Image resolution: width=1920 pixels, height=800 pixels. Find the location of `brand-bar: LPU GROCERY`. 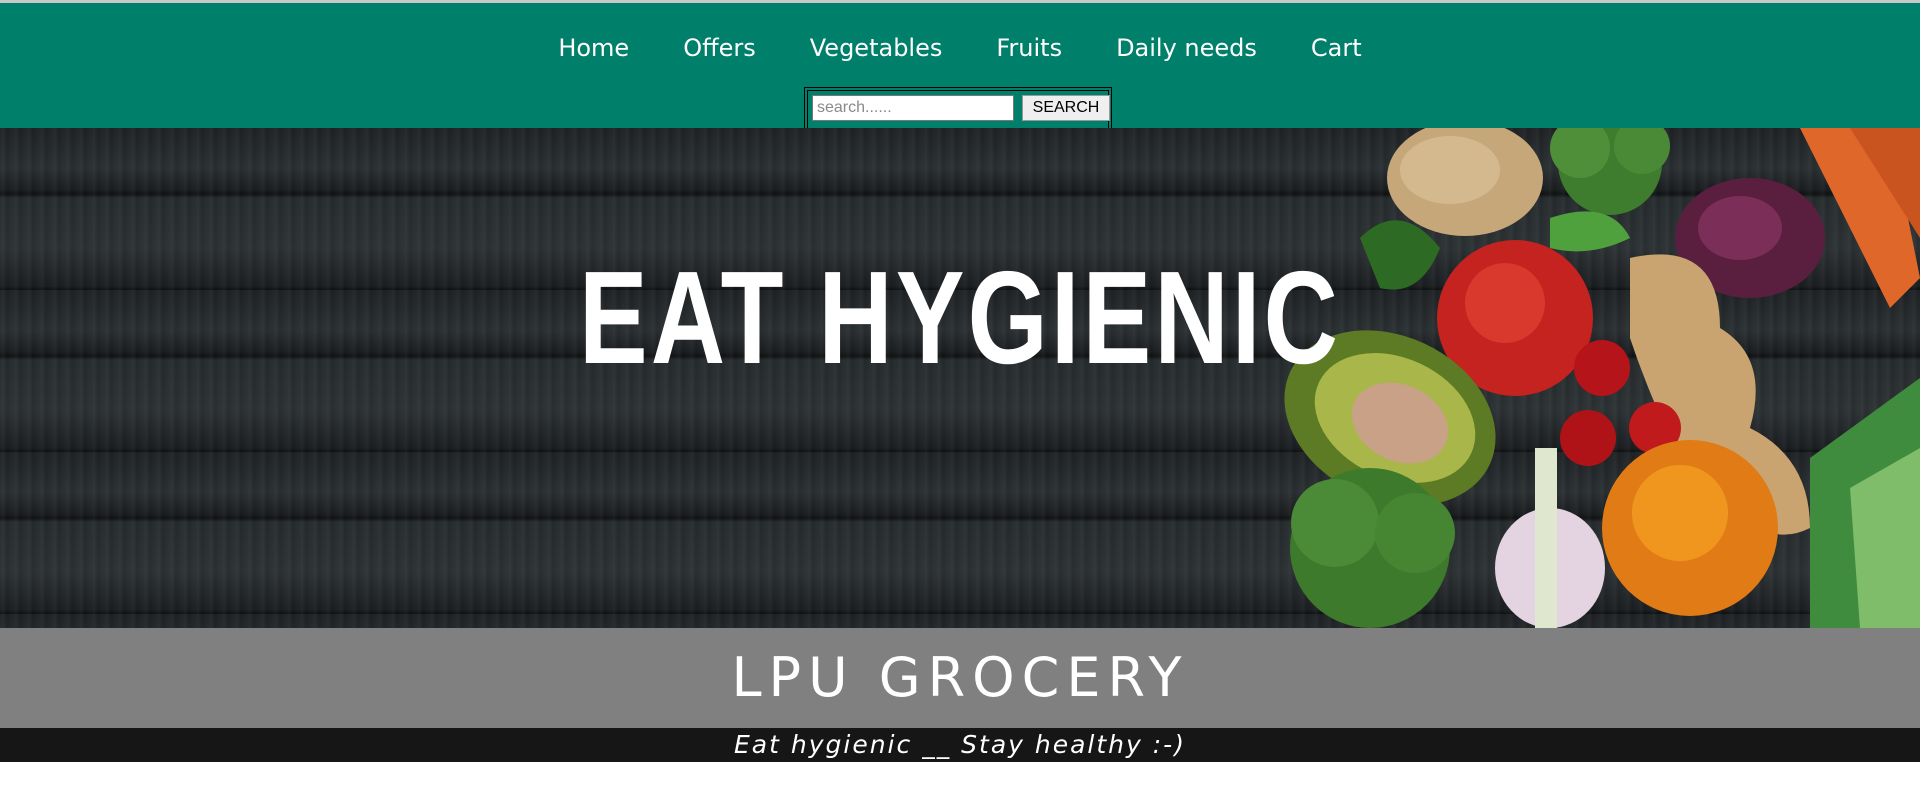

brand-bar: LPU GROCERY is located at coordinates (960, 678).